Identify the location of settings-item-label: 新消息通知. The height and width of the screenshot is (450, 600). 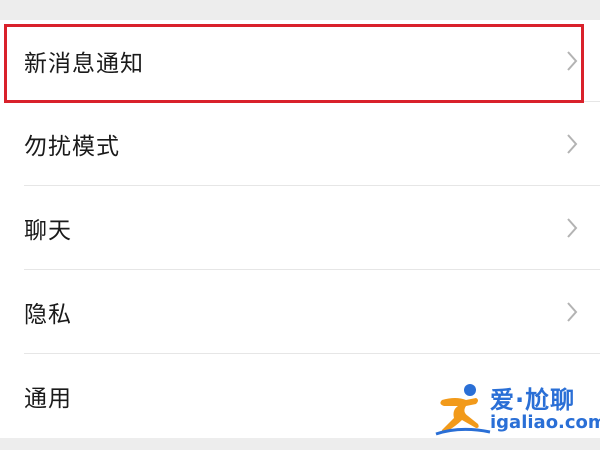
(84, 64).